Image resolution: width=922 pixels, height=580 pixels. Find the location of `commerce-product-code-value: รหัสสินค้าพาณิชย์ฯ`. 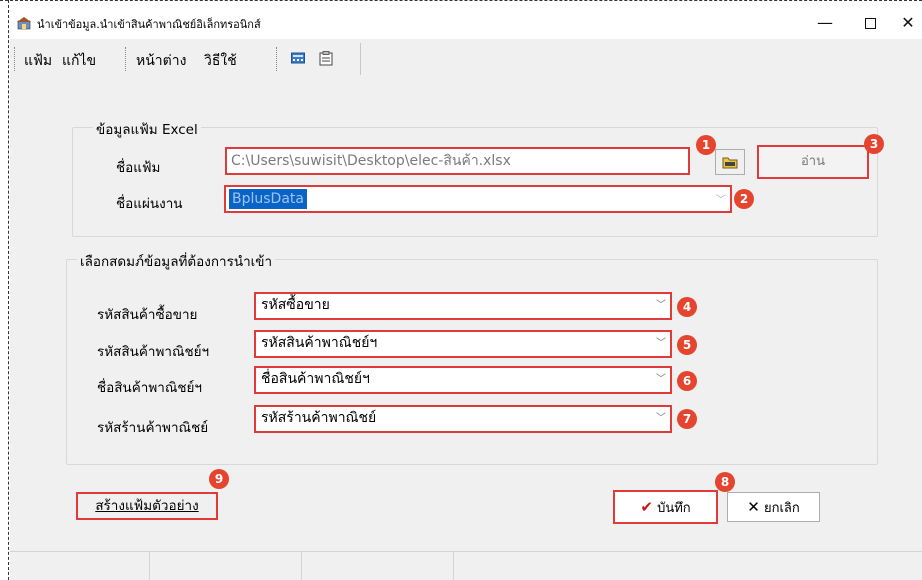

commerce-product-code-value: รหัสสินค้าพาณิชย์ฯ is located at coordinates (319, 343).